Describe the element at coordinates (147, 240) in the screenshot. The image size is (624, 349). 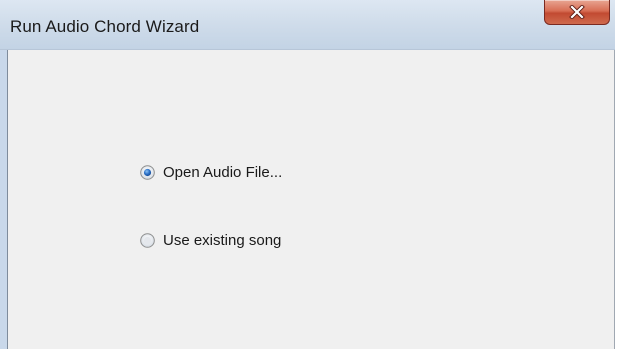
I see `radio-unselected-icon` at that location.